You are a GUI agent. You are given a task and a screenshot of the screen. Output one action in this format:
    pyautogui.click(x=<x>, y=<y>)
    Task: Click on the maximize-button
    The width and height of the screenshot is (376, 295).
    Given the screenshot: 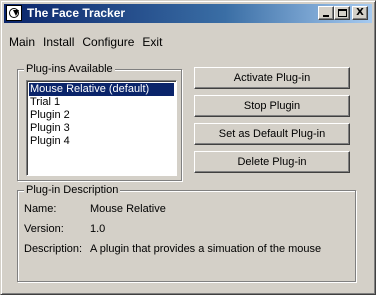 What is the action you would take?
    pyautogui.click(x=342, y=13)
    